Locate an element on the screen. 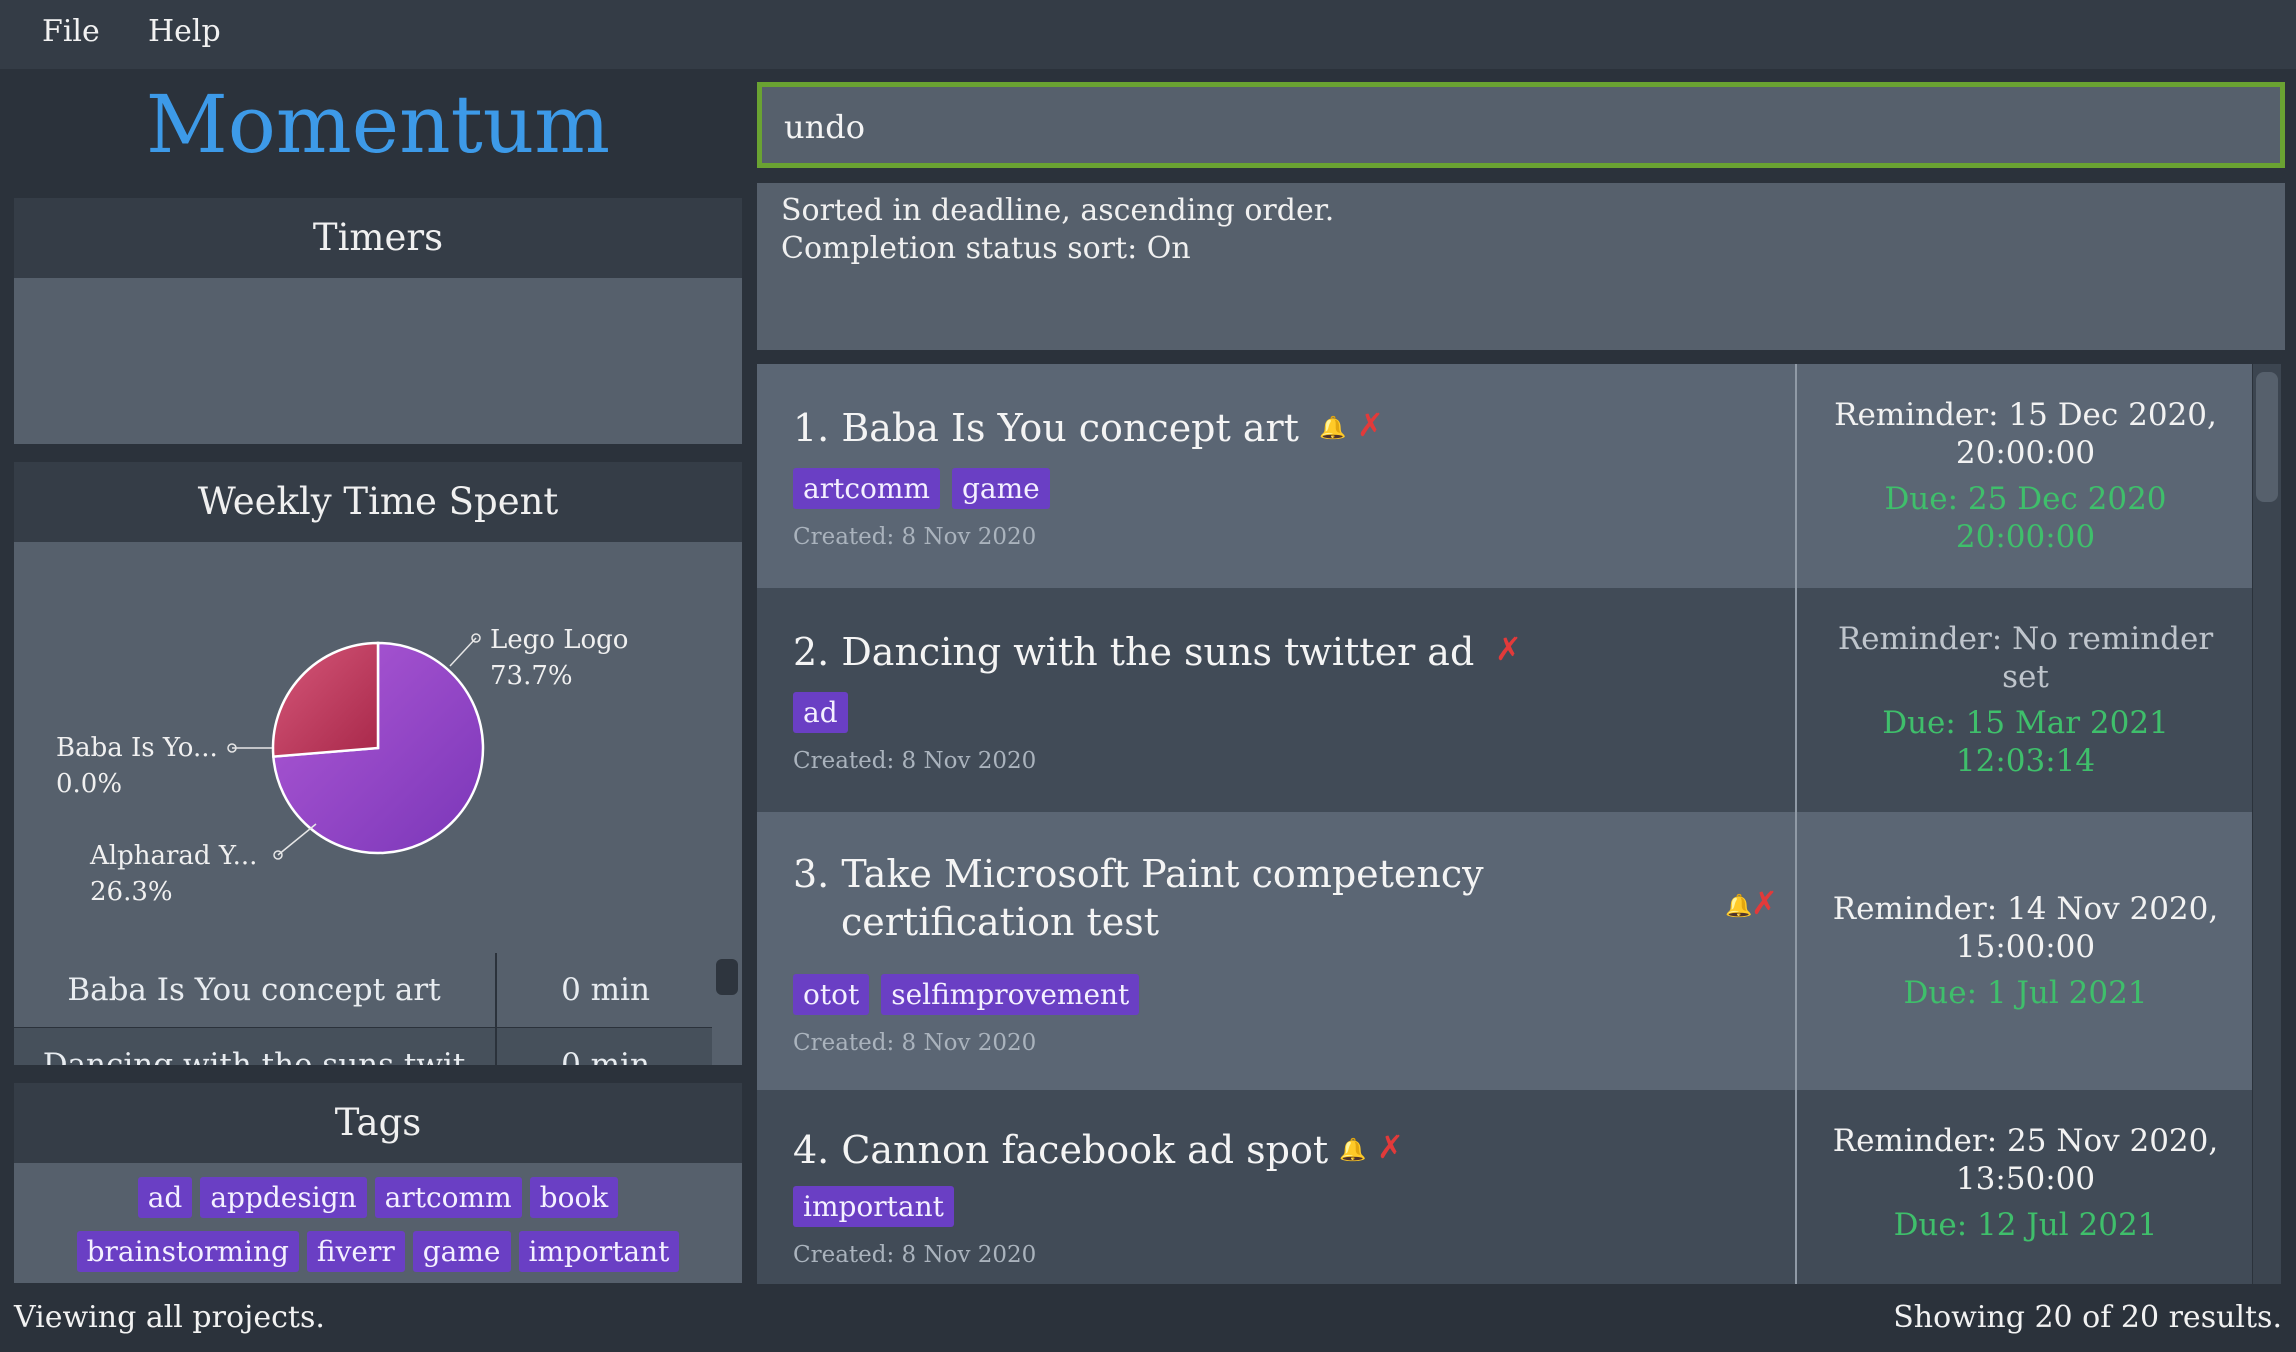 This screenshot has height=1352, width=2296. reminder-text: 15:00:00 is located at coordinates (2025, 947).